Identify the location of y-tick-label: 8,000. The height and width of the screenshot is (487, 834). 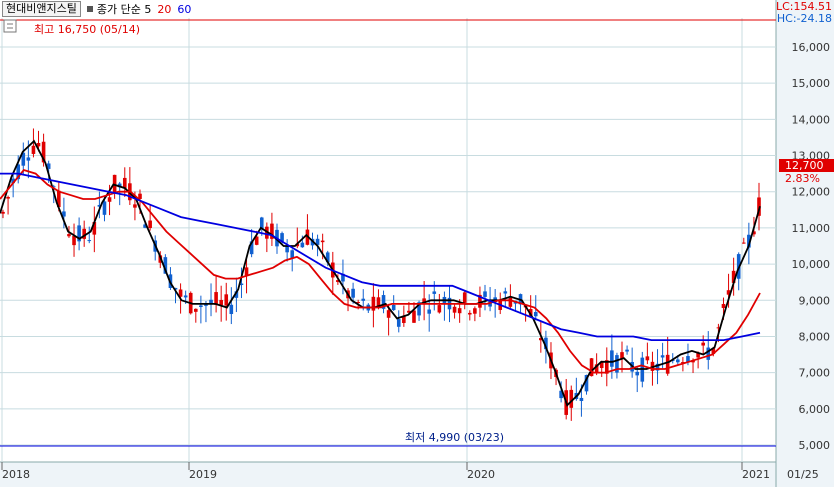
(815, 336).